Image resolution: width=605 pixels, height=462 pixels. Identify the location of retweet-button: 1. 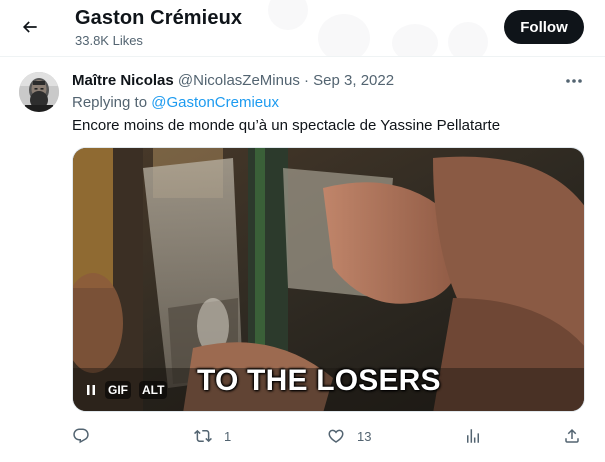
(212, 436).